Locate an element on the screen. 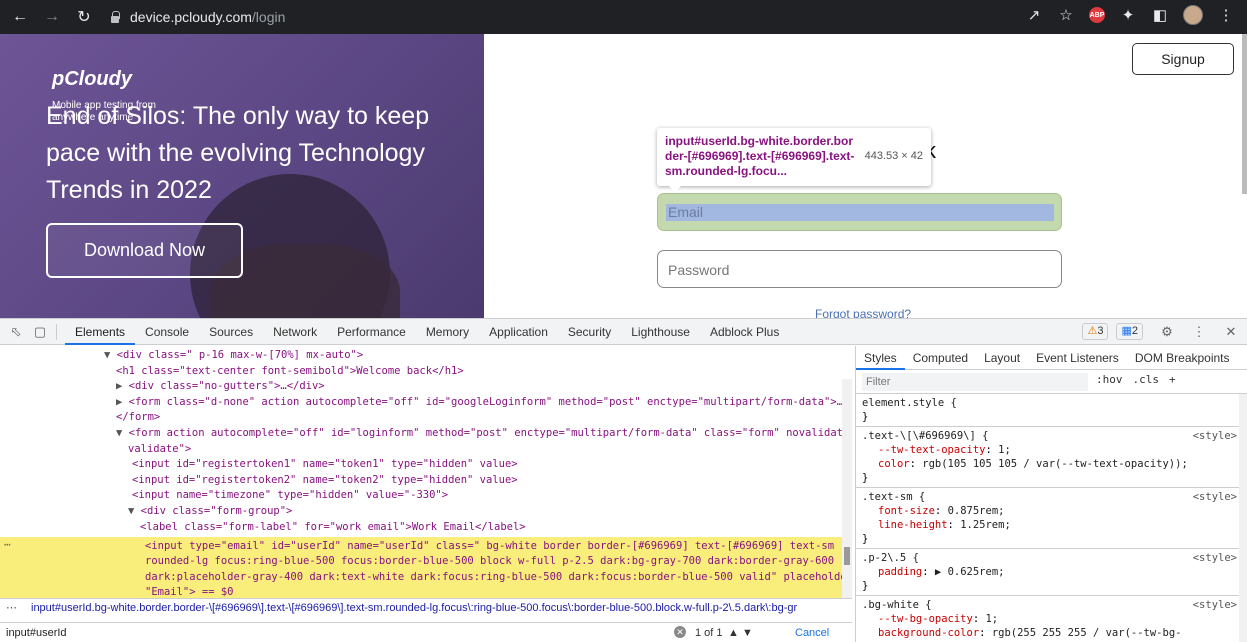 Image resolution: width=1247 pixels, height=642 pixels. styles-tab-event-listeners: Event Listeners is located at coordinates (1077, 358).